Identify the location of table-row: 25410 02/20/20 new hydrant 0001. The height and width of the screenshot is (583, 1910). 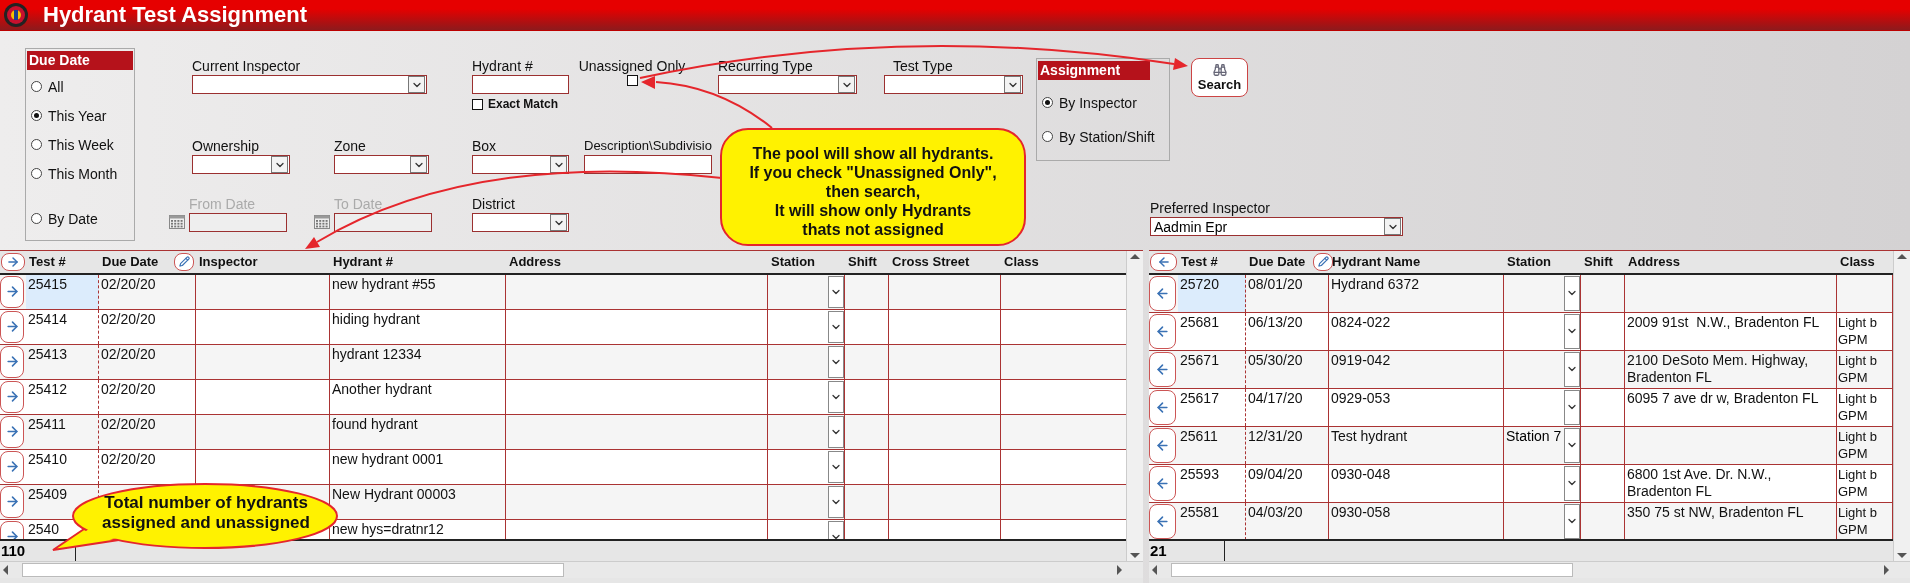
(563, 467).